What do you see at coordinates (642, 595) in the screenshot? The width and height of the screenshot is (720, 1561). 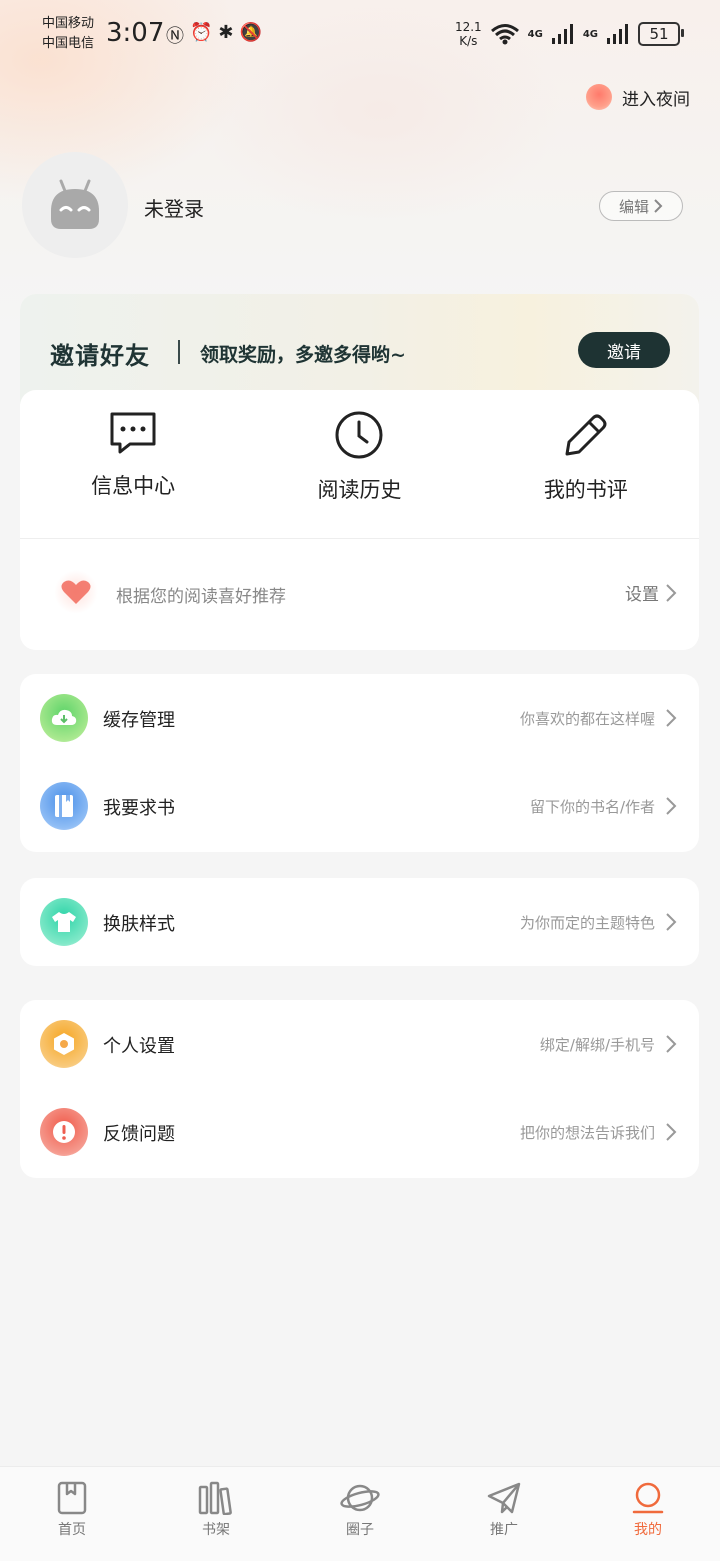 I see `recommend-setting-label: 设置` at bounding box center [642, 595].